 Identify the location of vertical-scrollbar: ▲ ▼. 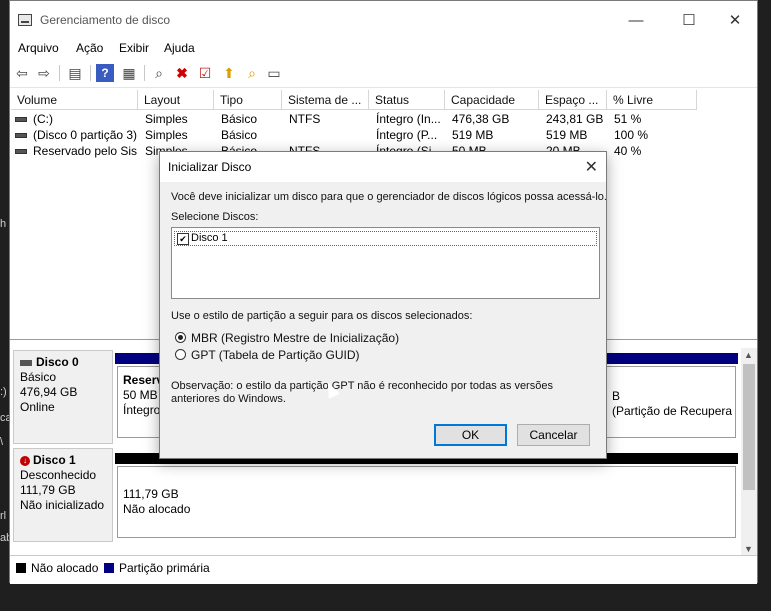
(749, 452).